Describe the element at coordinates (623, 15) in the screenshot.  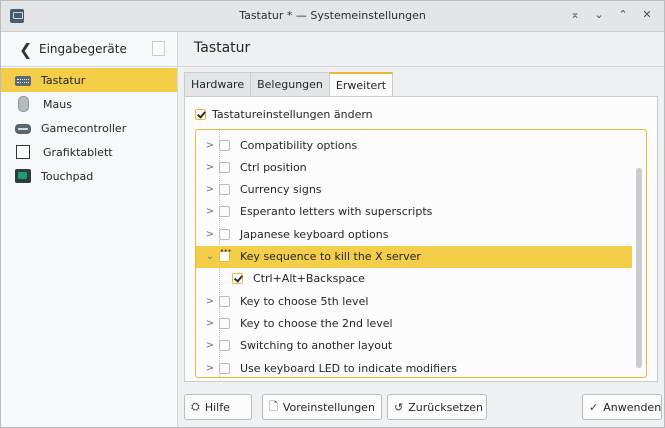
I see `maximize-button: ⌃` at that location.